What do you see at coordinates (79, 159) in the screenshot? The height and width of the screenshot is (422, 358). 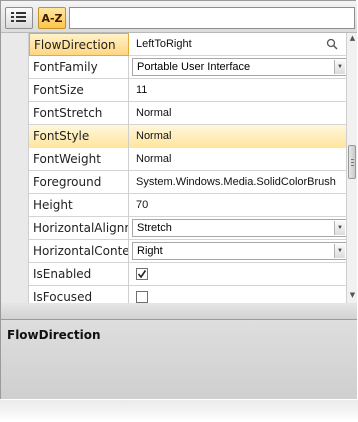 I see `property-name: FontWeight` at bounding box center [79, 159].